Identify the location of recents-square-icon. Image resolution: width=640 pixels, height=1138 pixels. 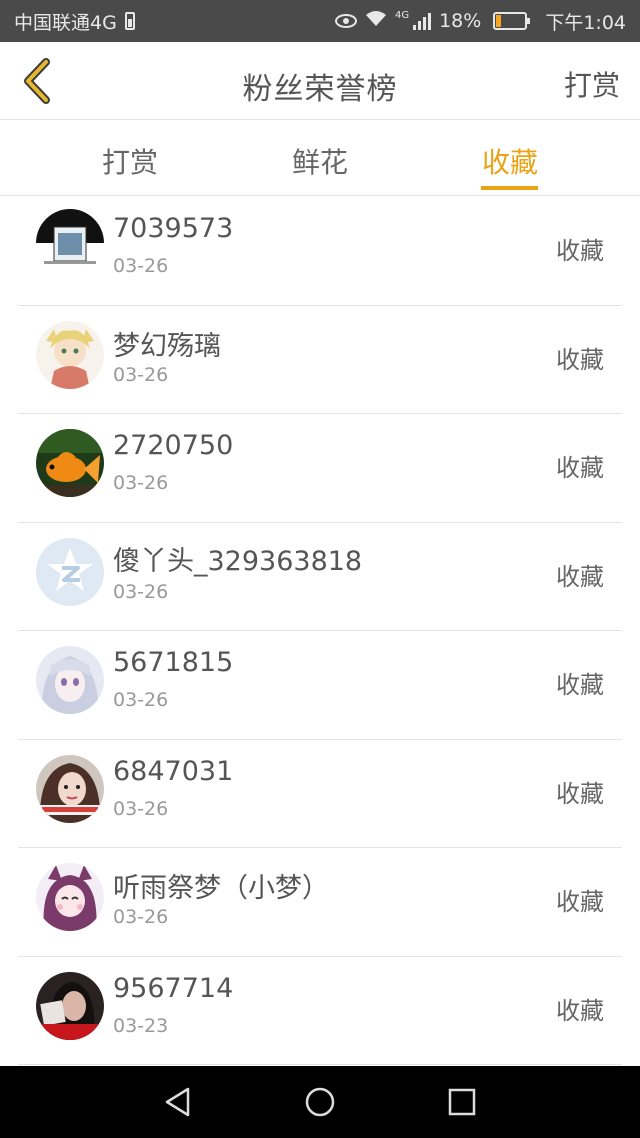
(462, 1102).